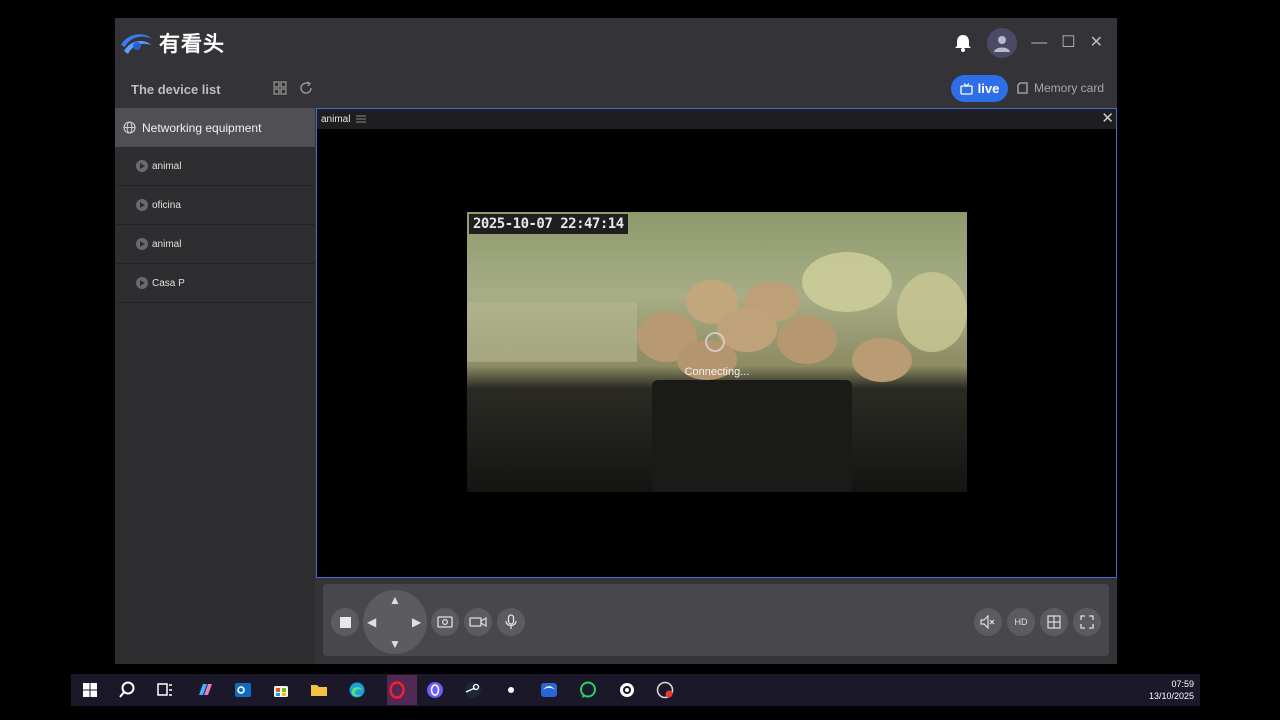  Describe the element at coordinates (165, 690) in the screenshot. I see `task-view-icon` at that location.